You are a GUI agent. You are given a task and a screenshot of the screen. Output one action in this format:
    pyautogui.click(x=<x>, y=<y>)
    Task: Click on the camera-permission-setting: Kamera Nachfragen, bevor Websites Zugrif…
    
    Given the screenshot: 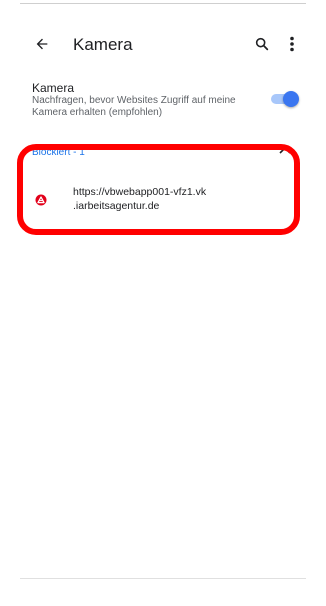 What is the action you would take?
    pyautogui.click(x=163, y=99)
    